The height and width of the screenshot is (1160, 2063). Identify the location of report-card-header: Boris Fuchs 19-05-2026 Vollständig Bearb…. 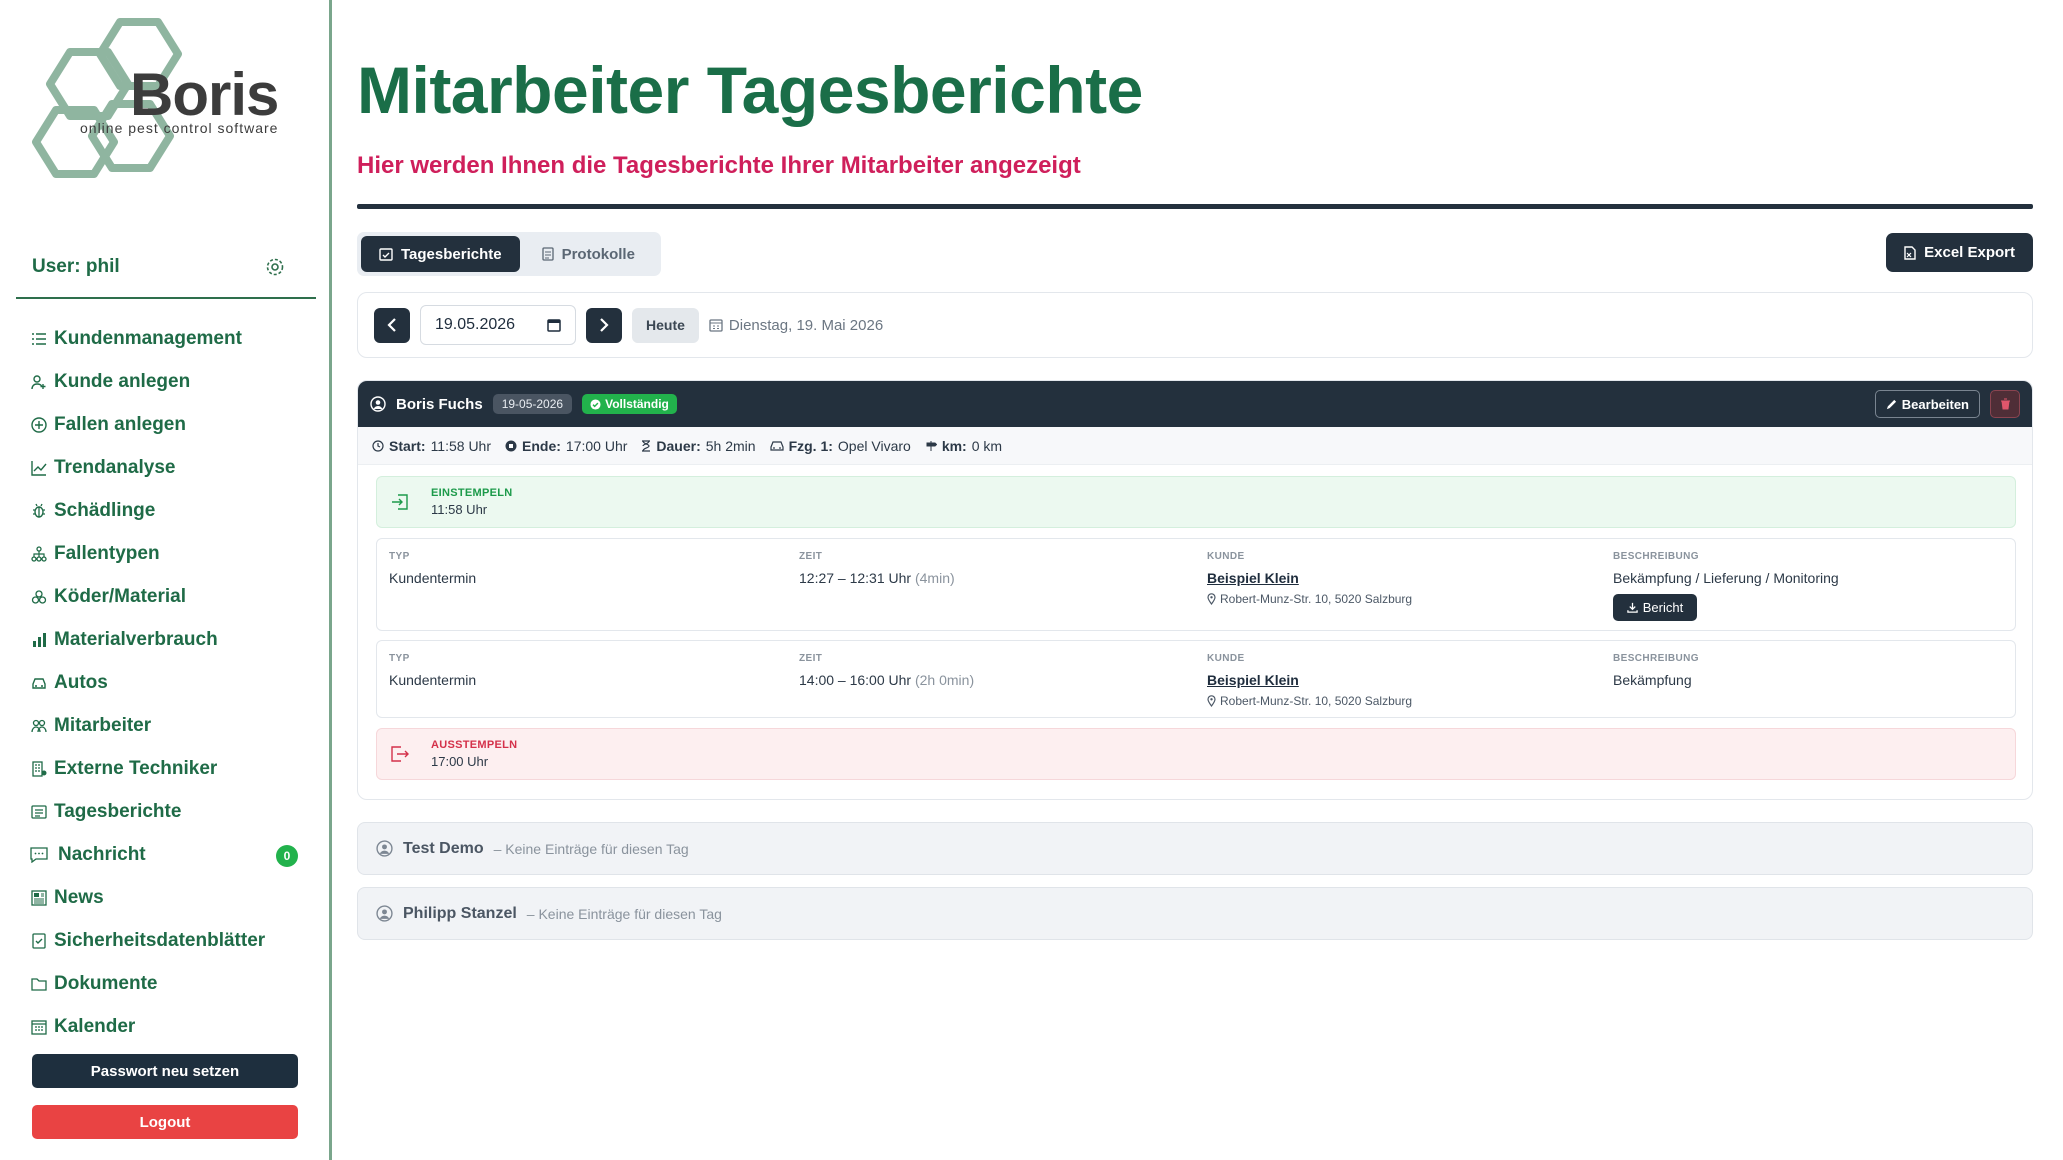
(1195, 404).